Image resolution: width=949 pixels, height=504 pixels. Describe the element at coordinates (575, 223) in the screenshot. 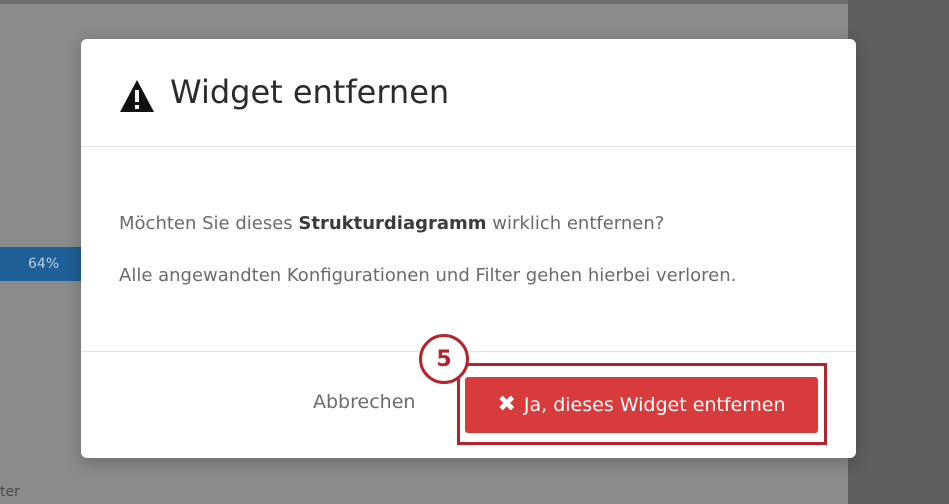

I see `message-suffix: wirklich entfernen?` at that location.